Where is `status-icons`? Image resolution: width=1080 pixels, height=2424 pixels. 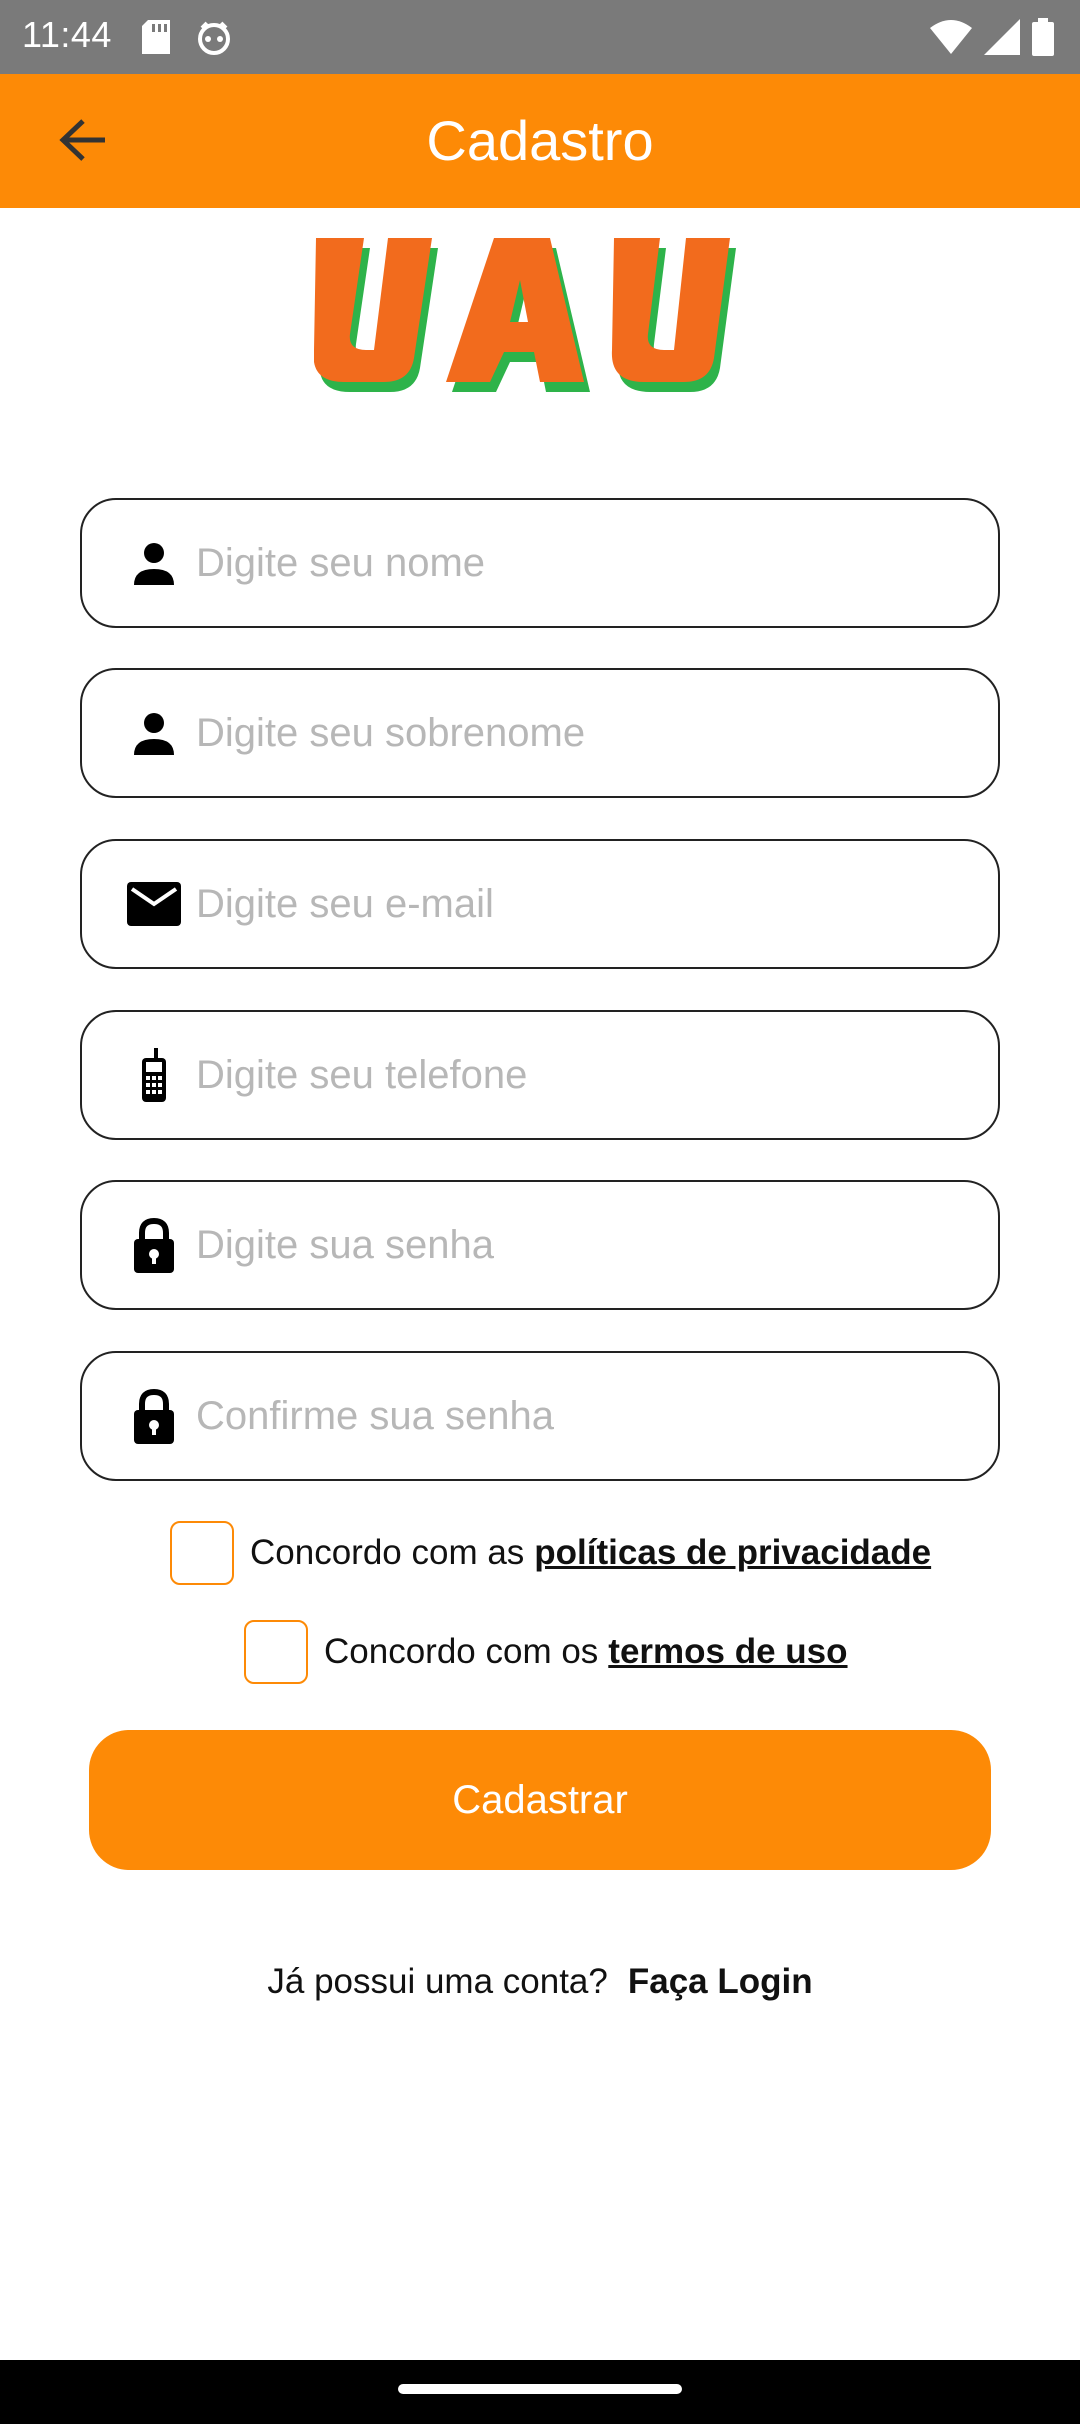
status-icons is located at coordinates (992, 39).